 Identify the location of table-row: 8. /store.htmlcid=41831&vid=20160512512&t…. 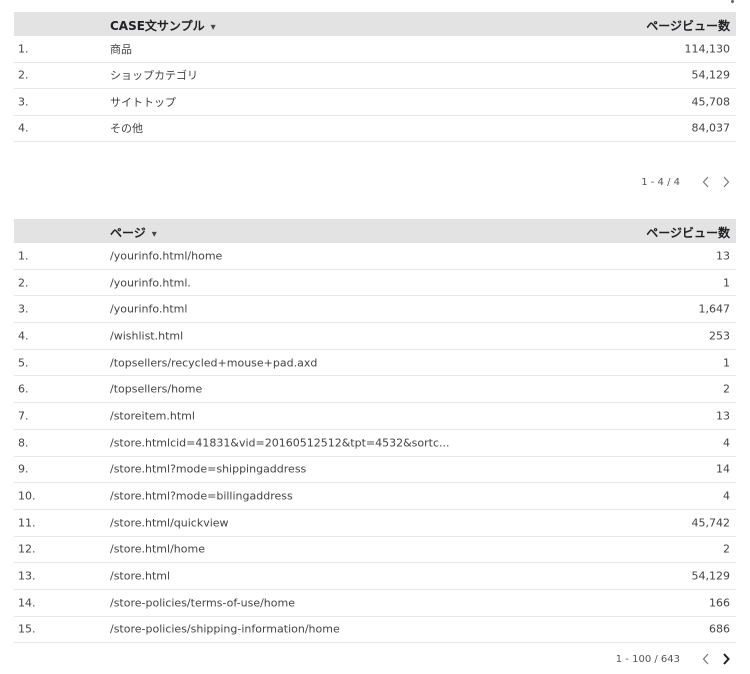
(375, 443).